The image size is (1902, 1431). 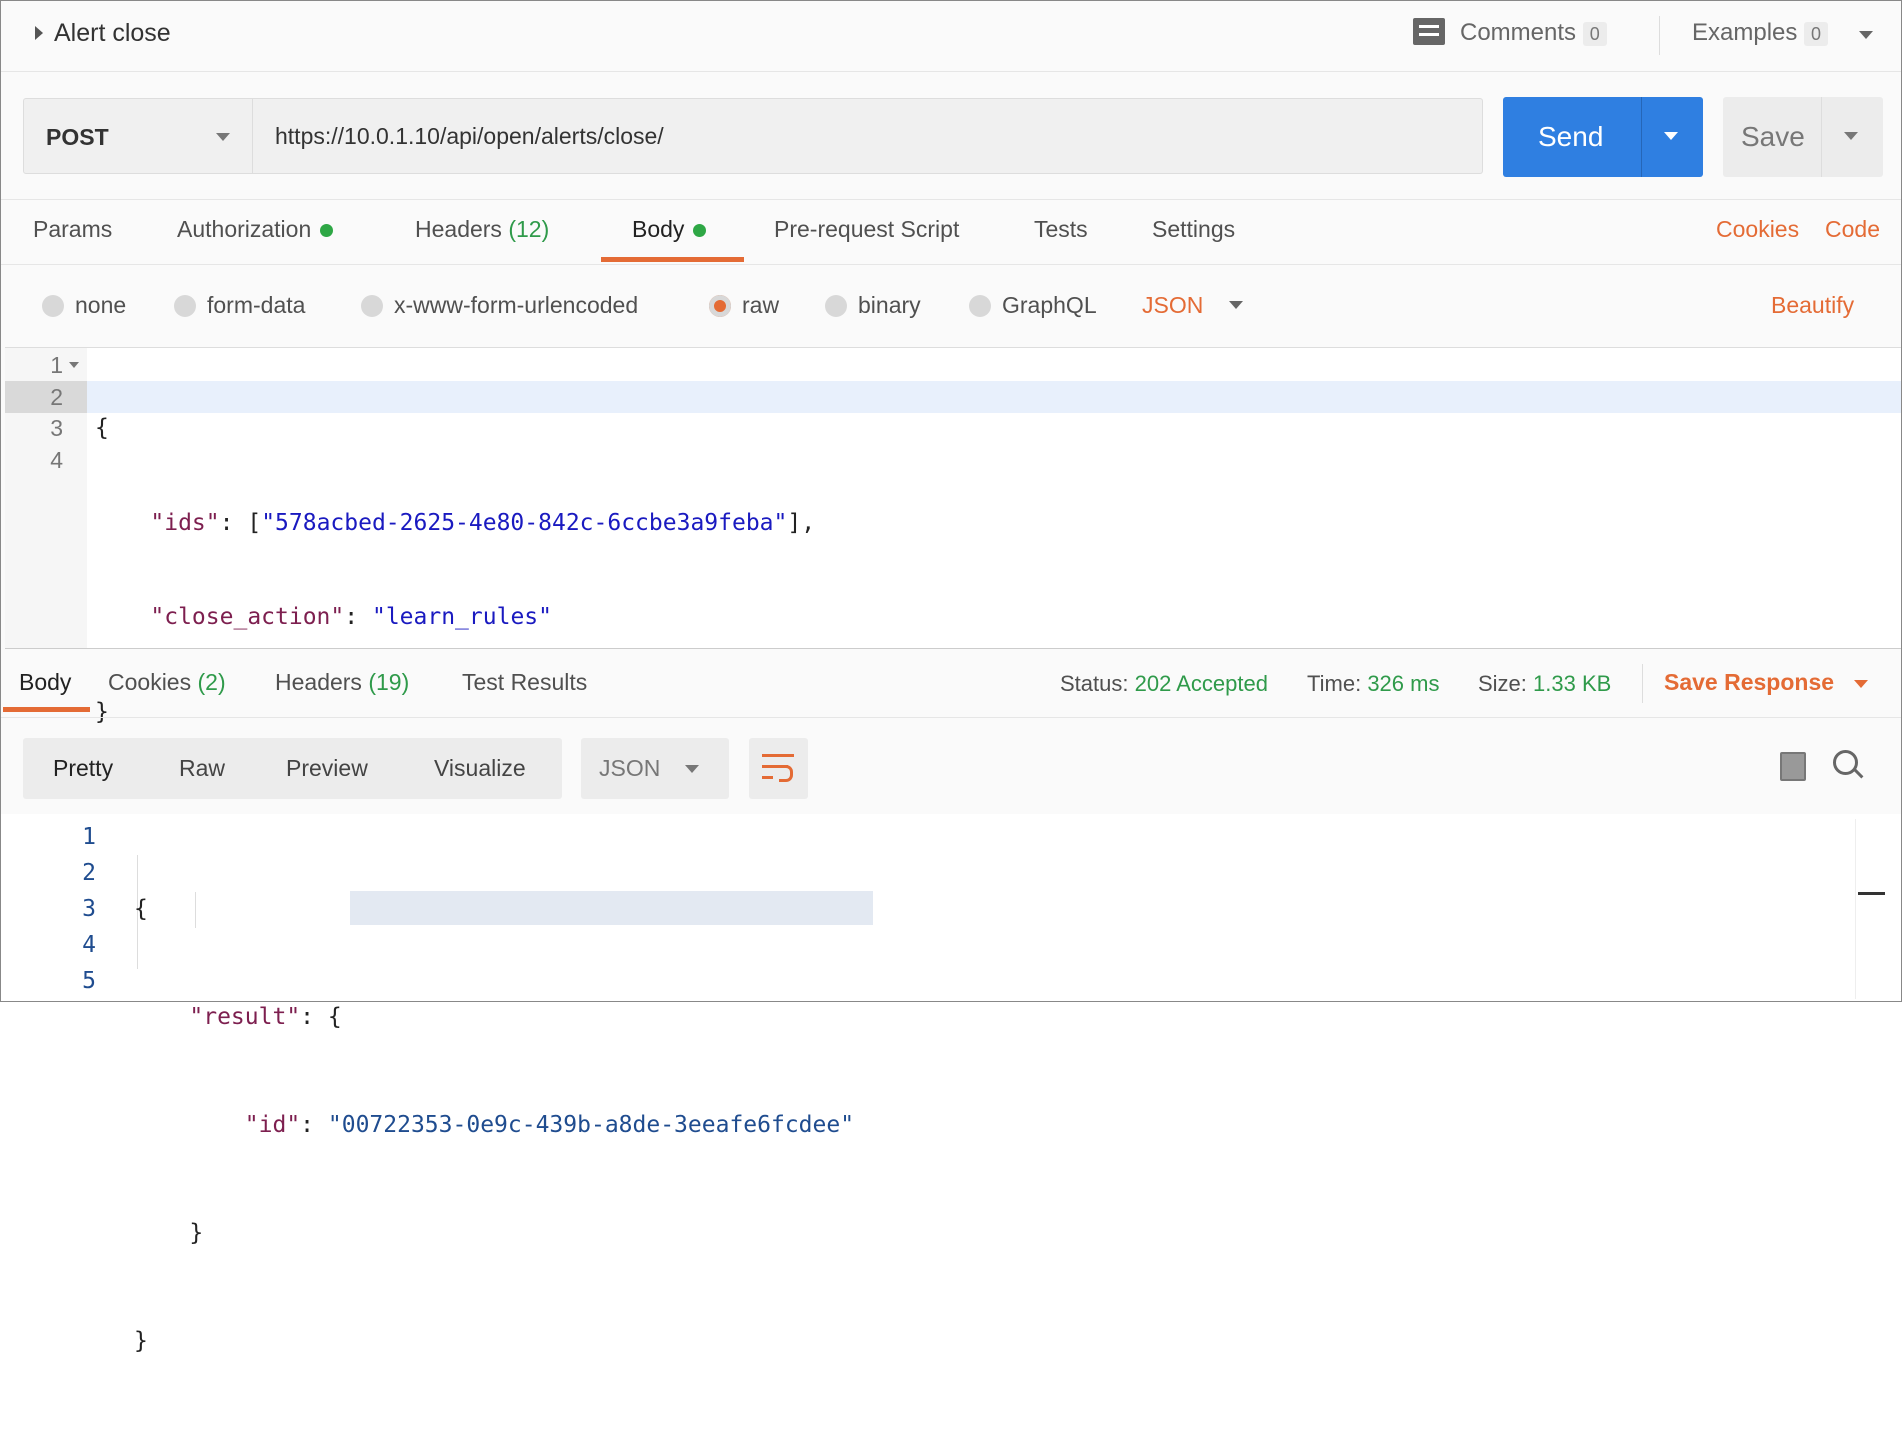 I want to click on line-number: 1, so click(x=89, y=837).